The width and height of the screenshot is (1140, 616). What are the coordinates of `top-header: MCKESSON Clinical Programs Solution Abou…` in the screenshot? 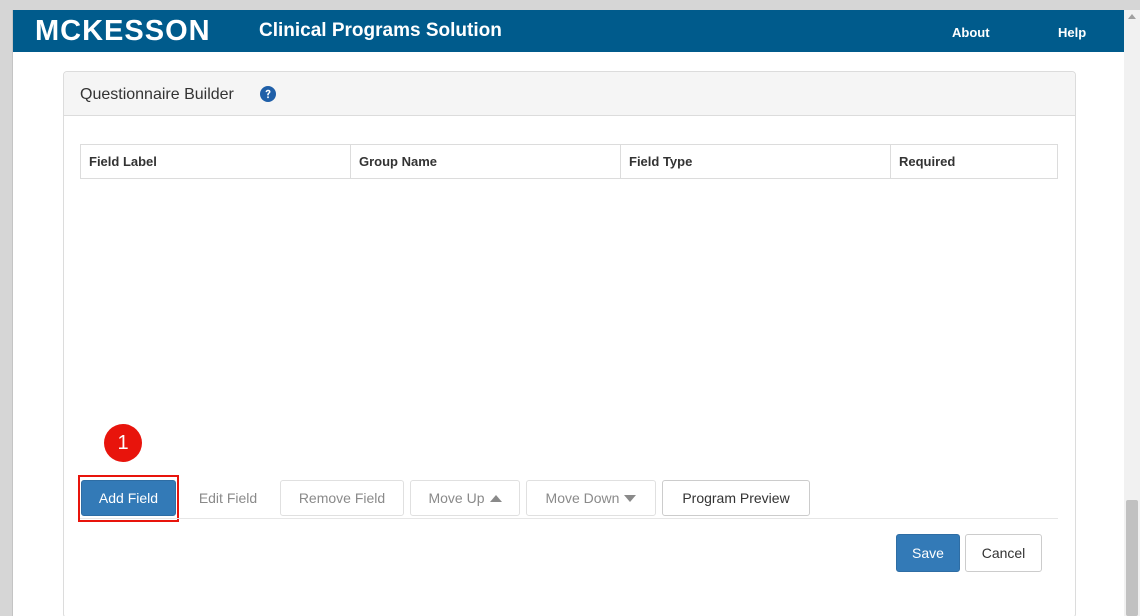 It's located at (569, 31).